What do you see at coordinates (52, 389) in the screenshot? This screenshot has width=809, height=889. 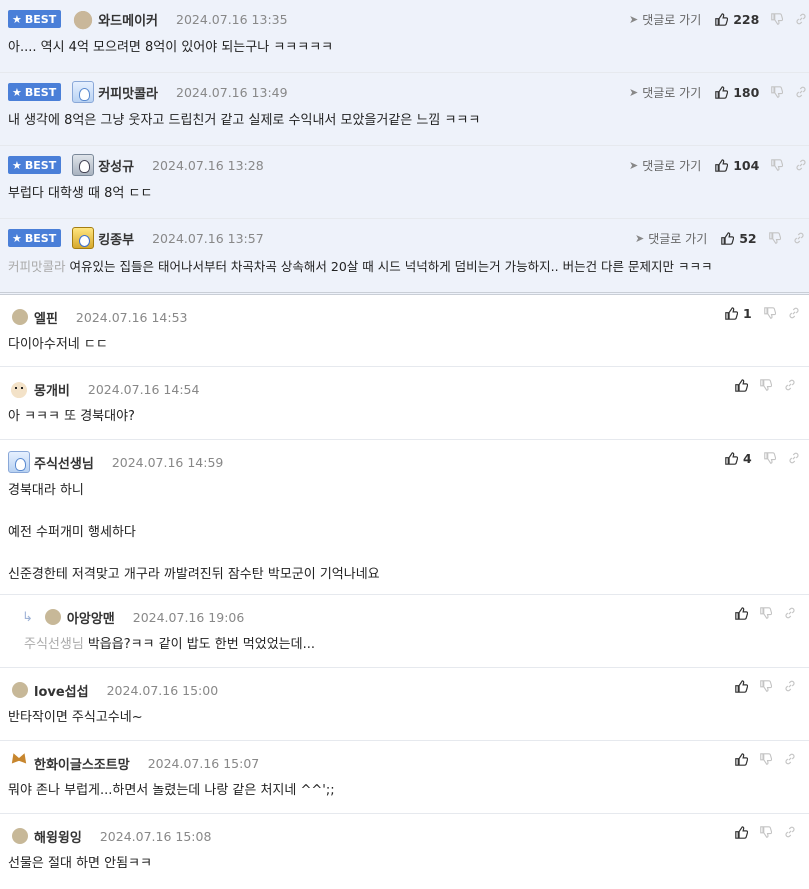 I see `comment-author: 몽개비` at bounding box center [52, 389].